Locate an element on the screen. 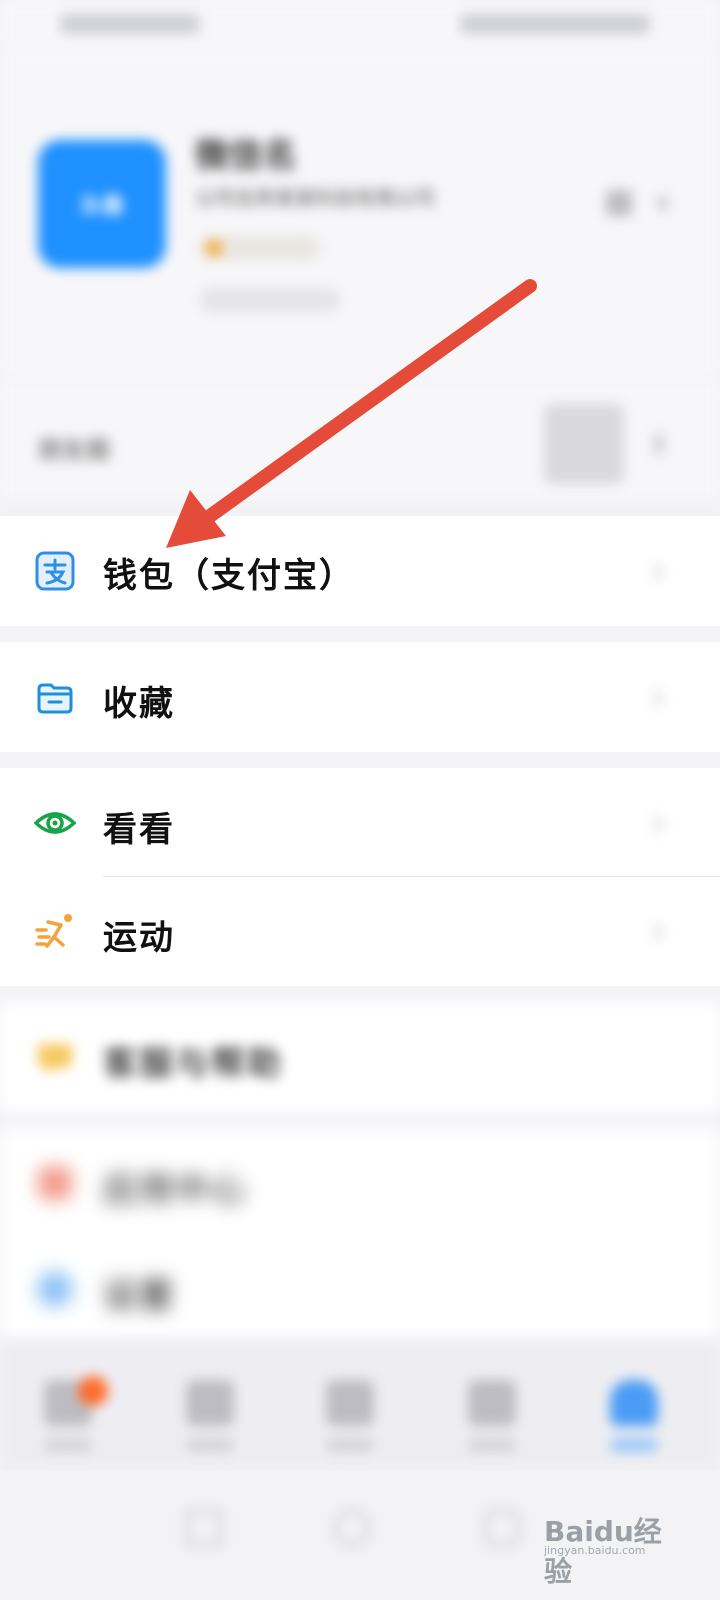 The image size is (720, 1600). tab-workbench is located at coordinates (350, 1403).